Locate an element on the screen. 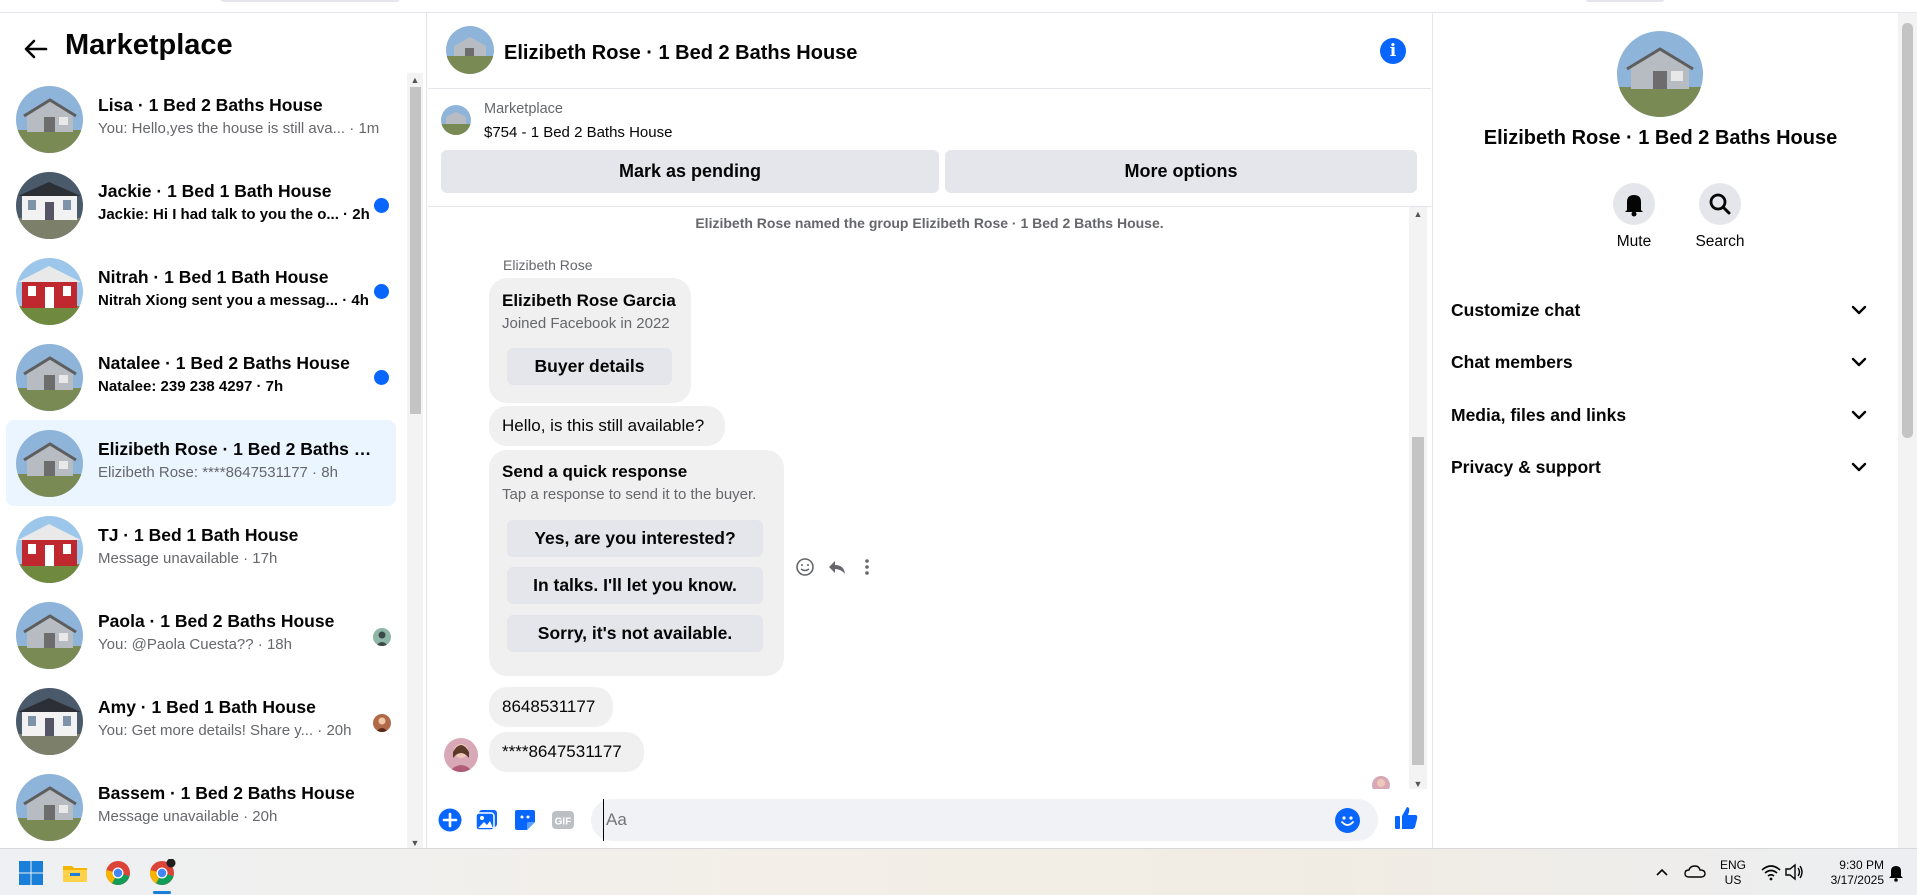  clock-time: 9:30 PM is located at coordinates (1861, 865).